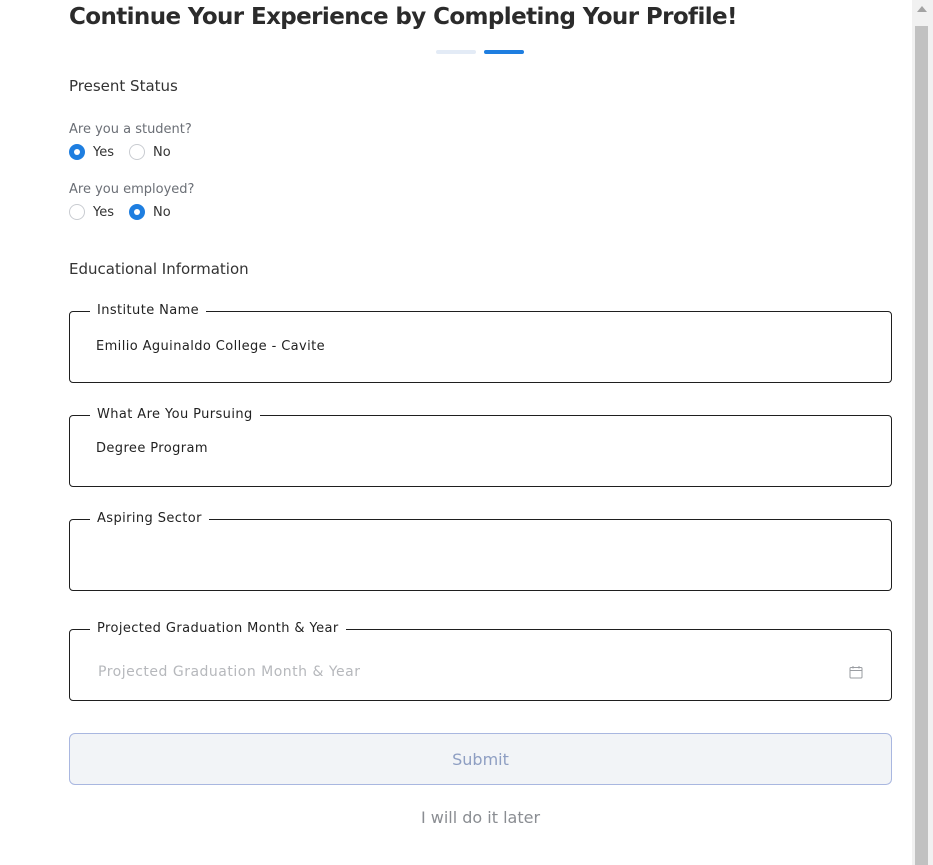  I want to click on submit-button: Submit, so click(480, 759).